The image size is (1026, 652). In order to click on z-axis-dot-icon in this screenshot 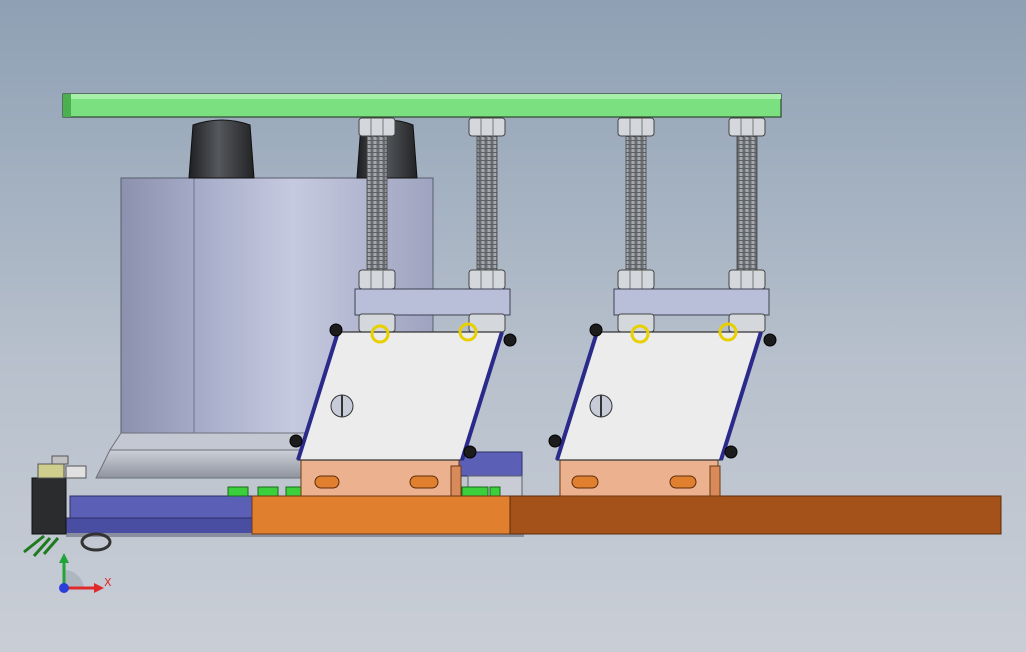, I will do `click(64, 588)`.